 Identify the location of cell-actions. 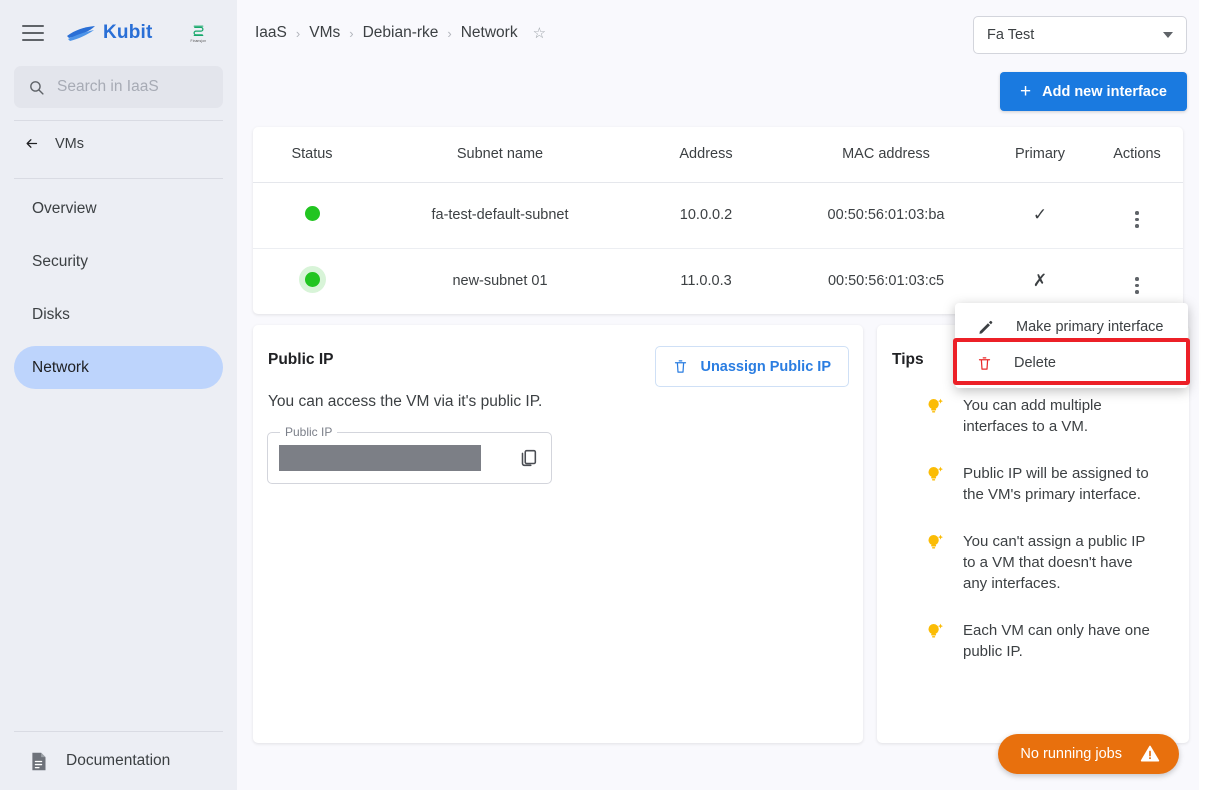
(1137, 215).